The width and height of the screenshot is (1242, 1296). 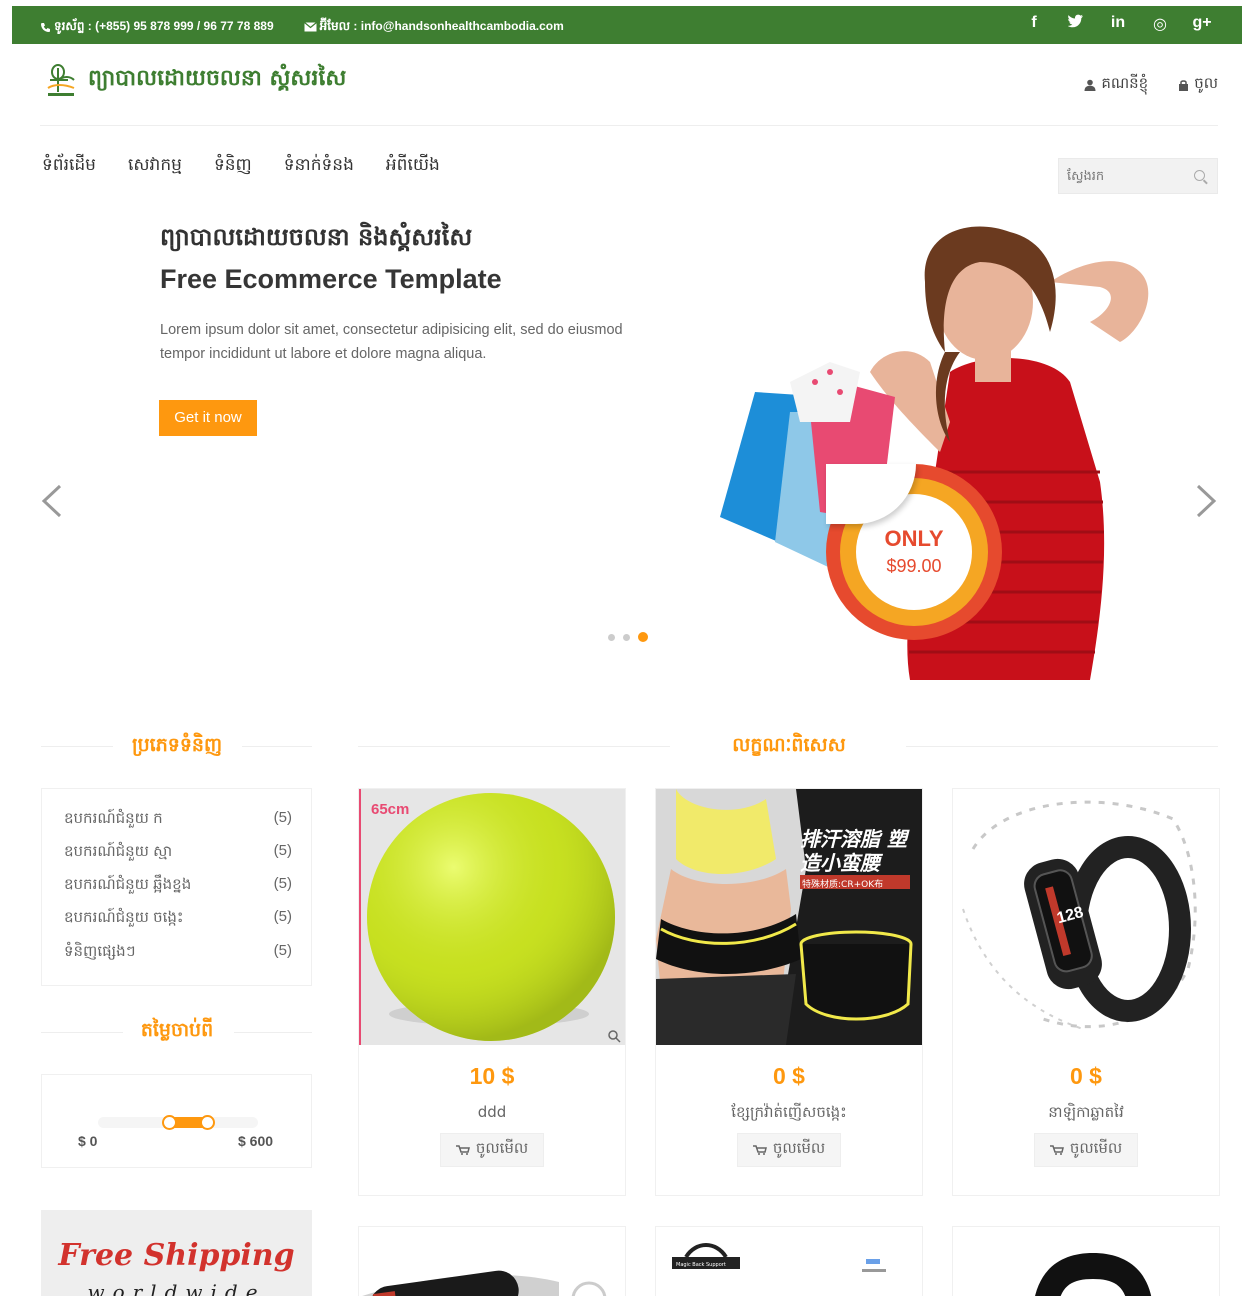 I want to click on linkedin-icon: in, so click(x=1118, y=24).